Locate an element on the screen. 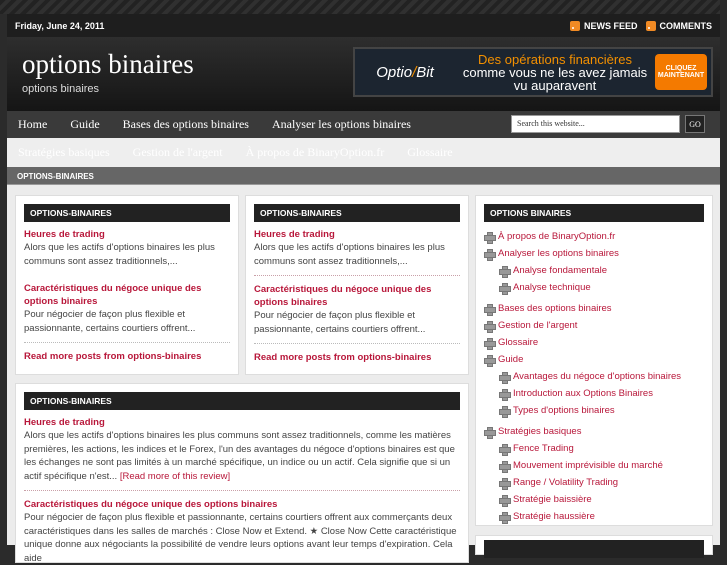 The width and height of the screenshot is (727, 565). sidebar-widget is located at coordinates (594, 546).